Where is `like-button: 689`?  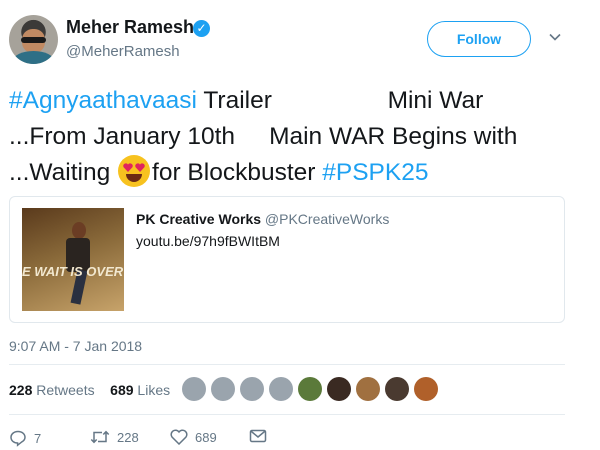
like-button: 689 is located at coordinates (193, 437).